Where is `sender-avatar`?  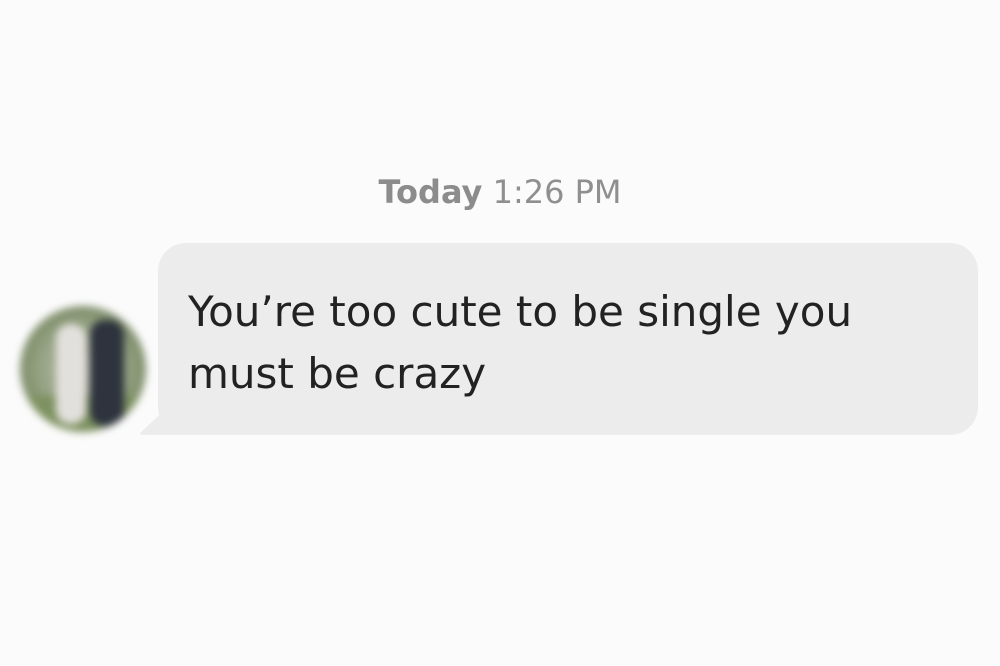 sender-avatar is located at coordinates (83, 369).